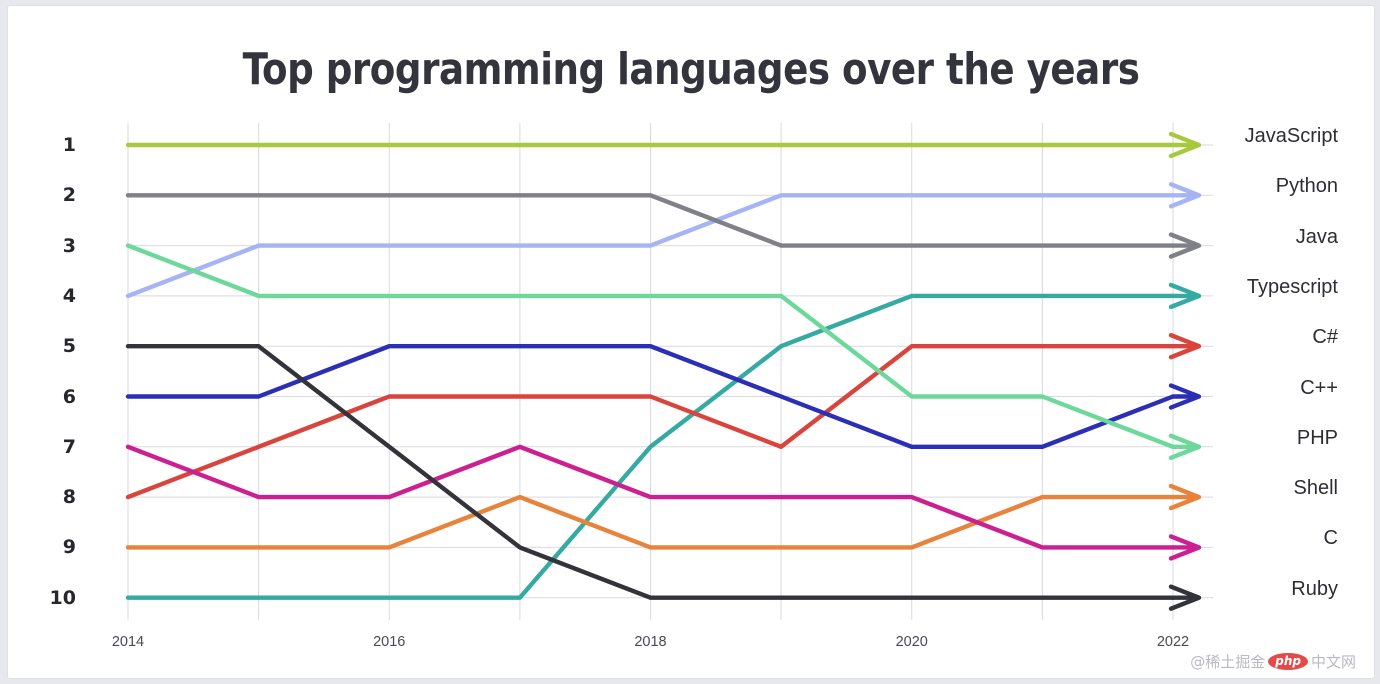  I want to click on x-axis-tick-label: 2018, so click(650, 642).